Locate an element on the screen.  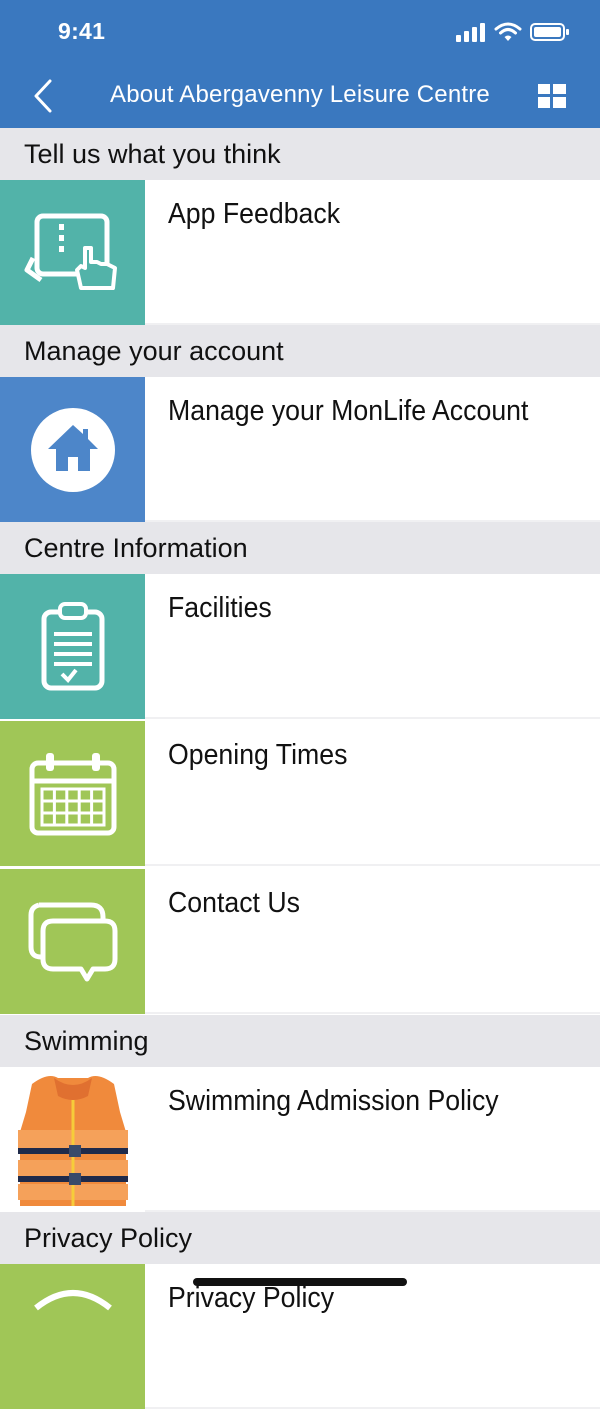
list-item-opening-times: Opening Times is located at coordinates (300, 793).